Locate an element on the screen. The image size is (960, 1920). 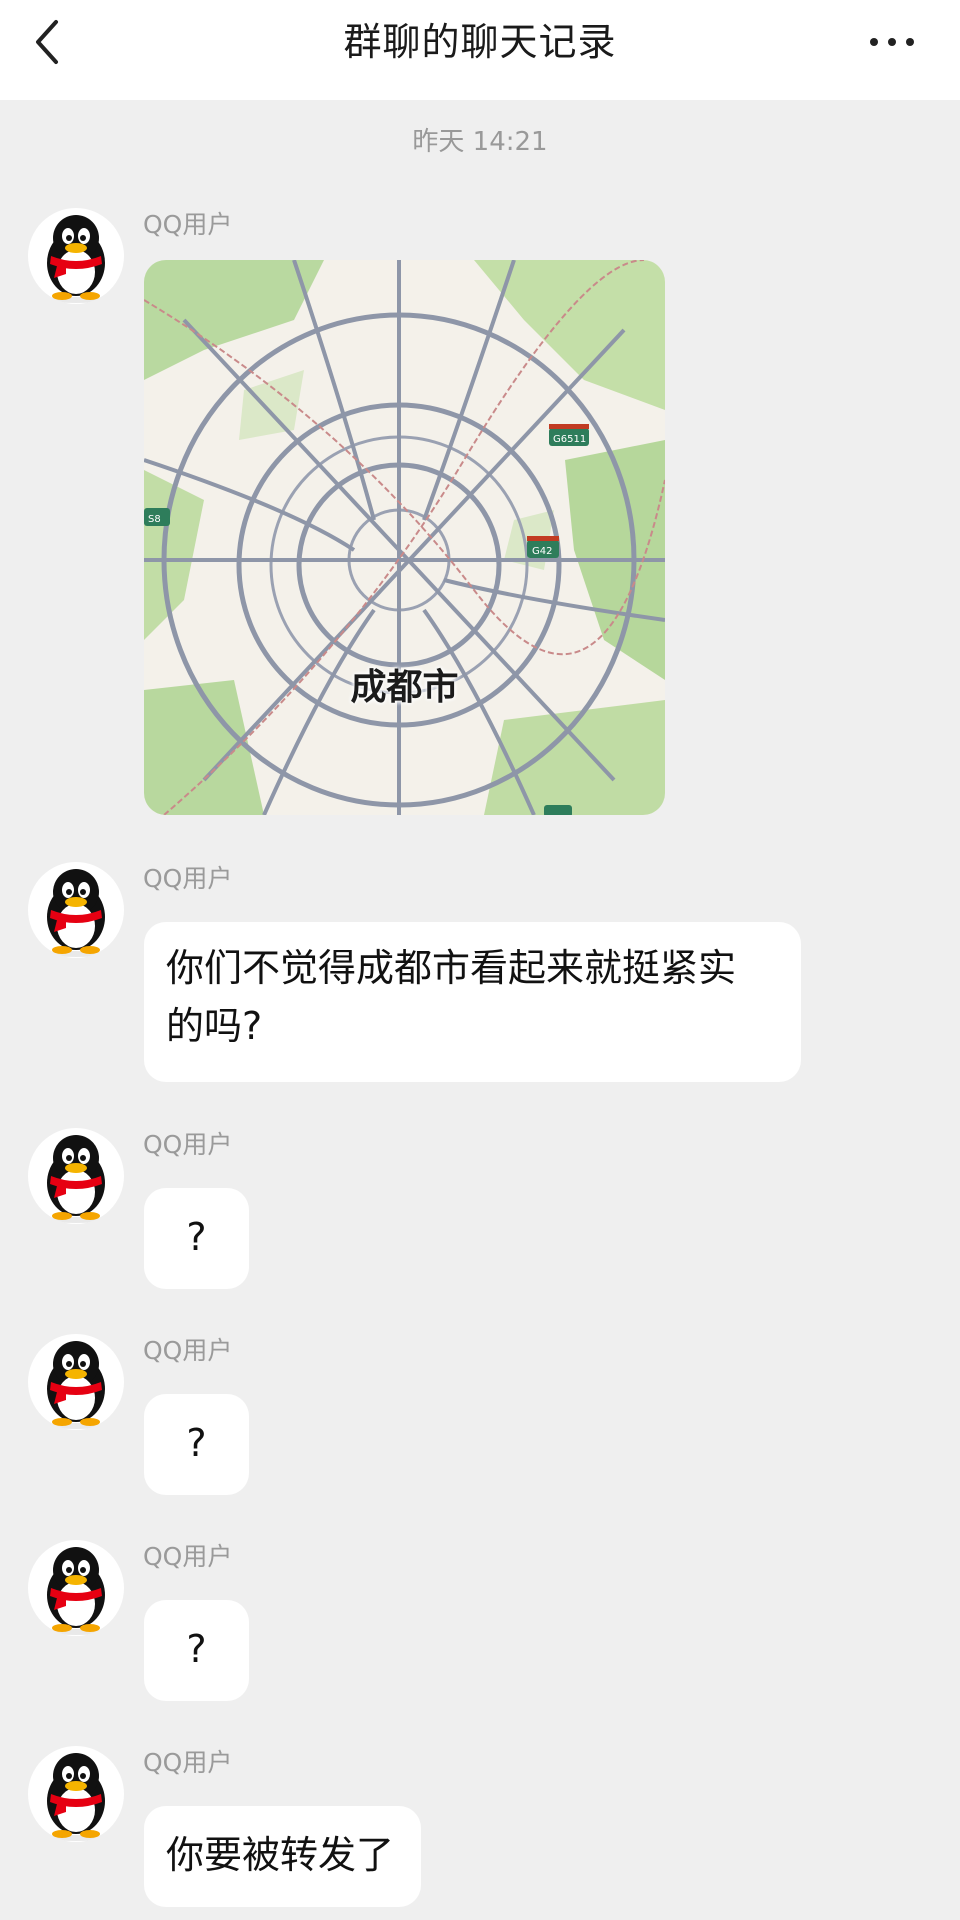
more-dots-icon is located at coordinates (892, 42).